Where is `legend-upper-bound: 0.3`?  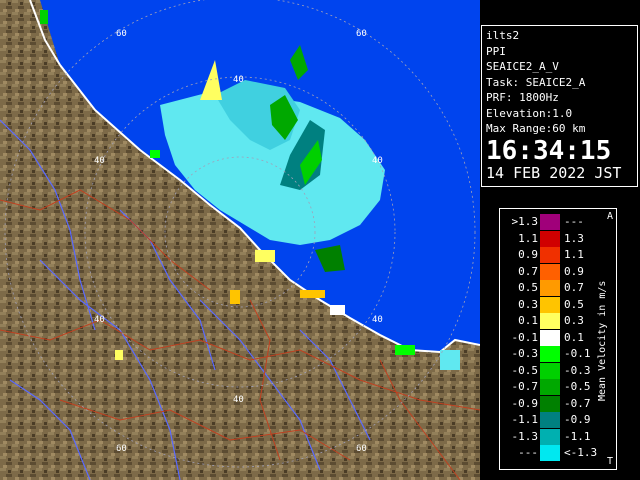 legend-upper-bound: 0.3 is located at coordinates (574, 320).